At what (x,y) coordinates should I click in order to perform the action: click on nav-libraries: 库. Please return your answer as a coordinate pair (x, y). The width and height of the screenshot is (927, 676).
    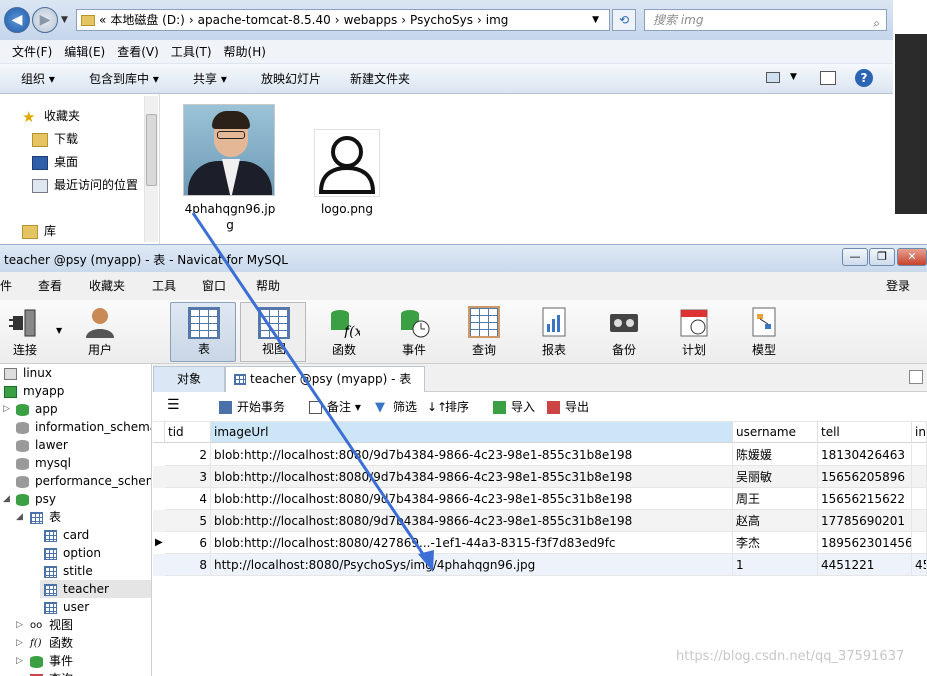
    Looking at the image, I should click on (39, 231).